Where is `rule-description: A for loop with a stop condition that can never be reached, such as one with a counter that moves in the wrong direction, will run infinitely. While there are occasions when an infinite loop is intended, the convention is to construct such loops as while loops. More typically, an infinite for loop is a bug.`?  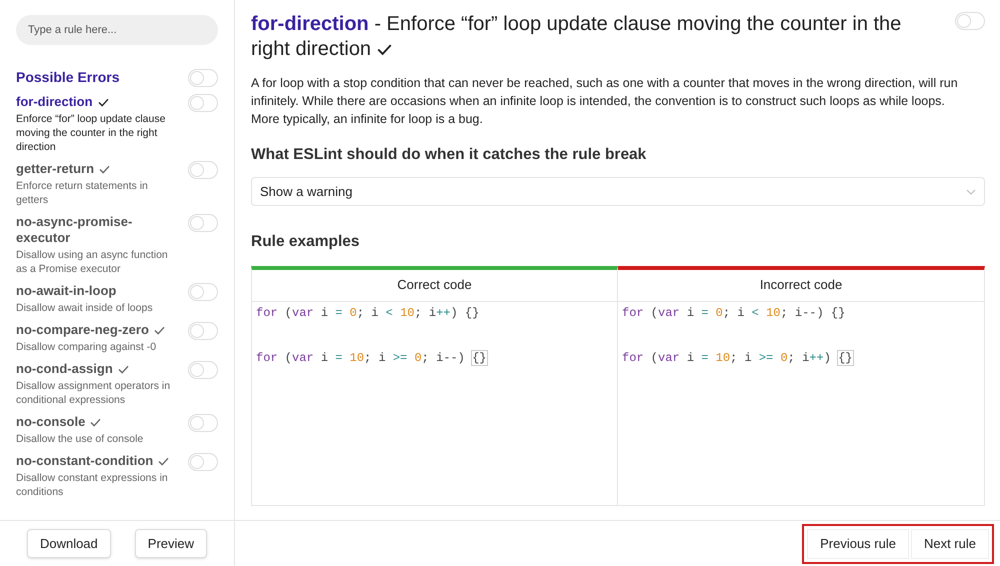 rule-description: A for loop with a stop condition that can never be reached, such as one with a counter that moves in the wrong direction, will run infinitely. While there are occasions when an infinite loop is intended, the convention is to construct such loops as while loops. More typically, an infinite for loop is a bug. is located at coordinates (605, 101).